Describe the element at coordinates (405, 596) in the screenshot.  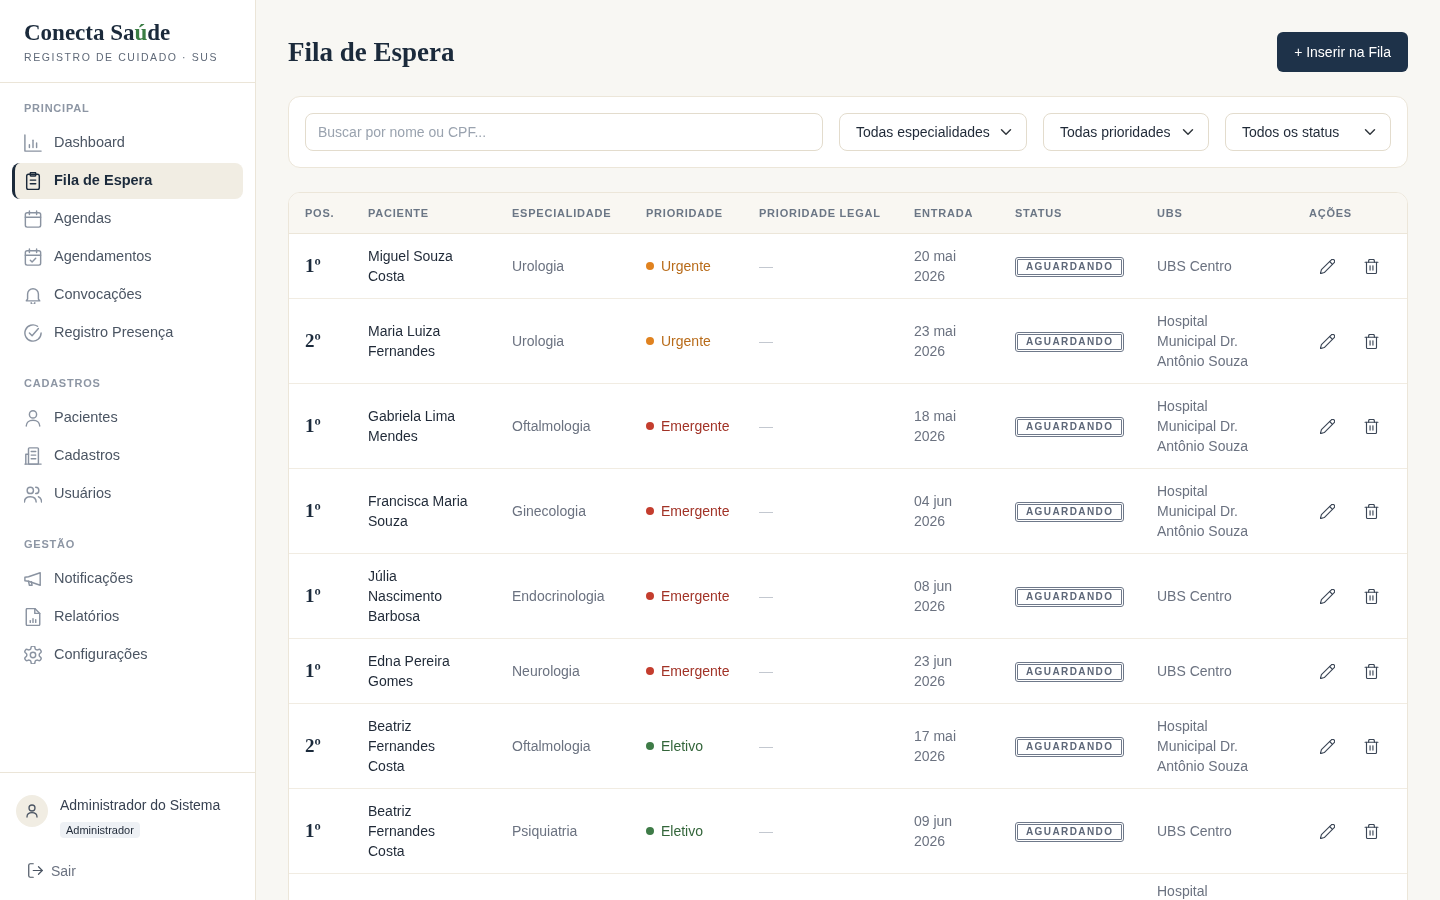
I see `patient-name: Júlia Nascimento Barbosa` at that location.